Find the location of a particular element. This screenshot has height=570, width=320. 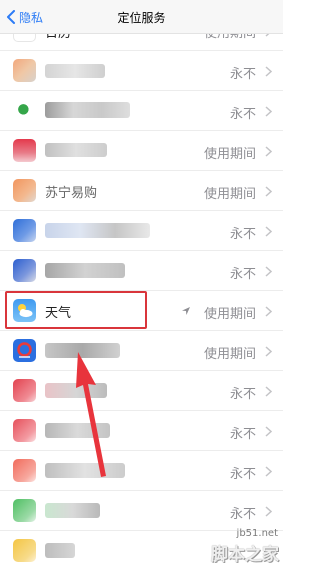

watermark-site: jb51.net is located at coordinates (257, 533).